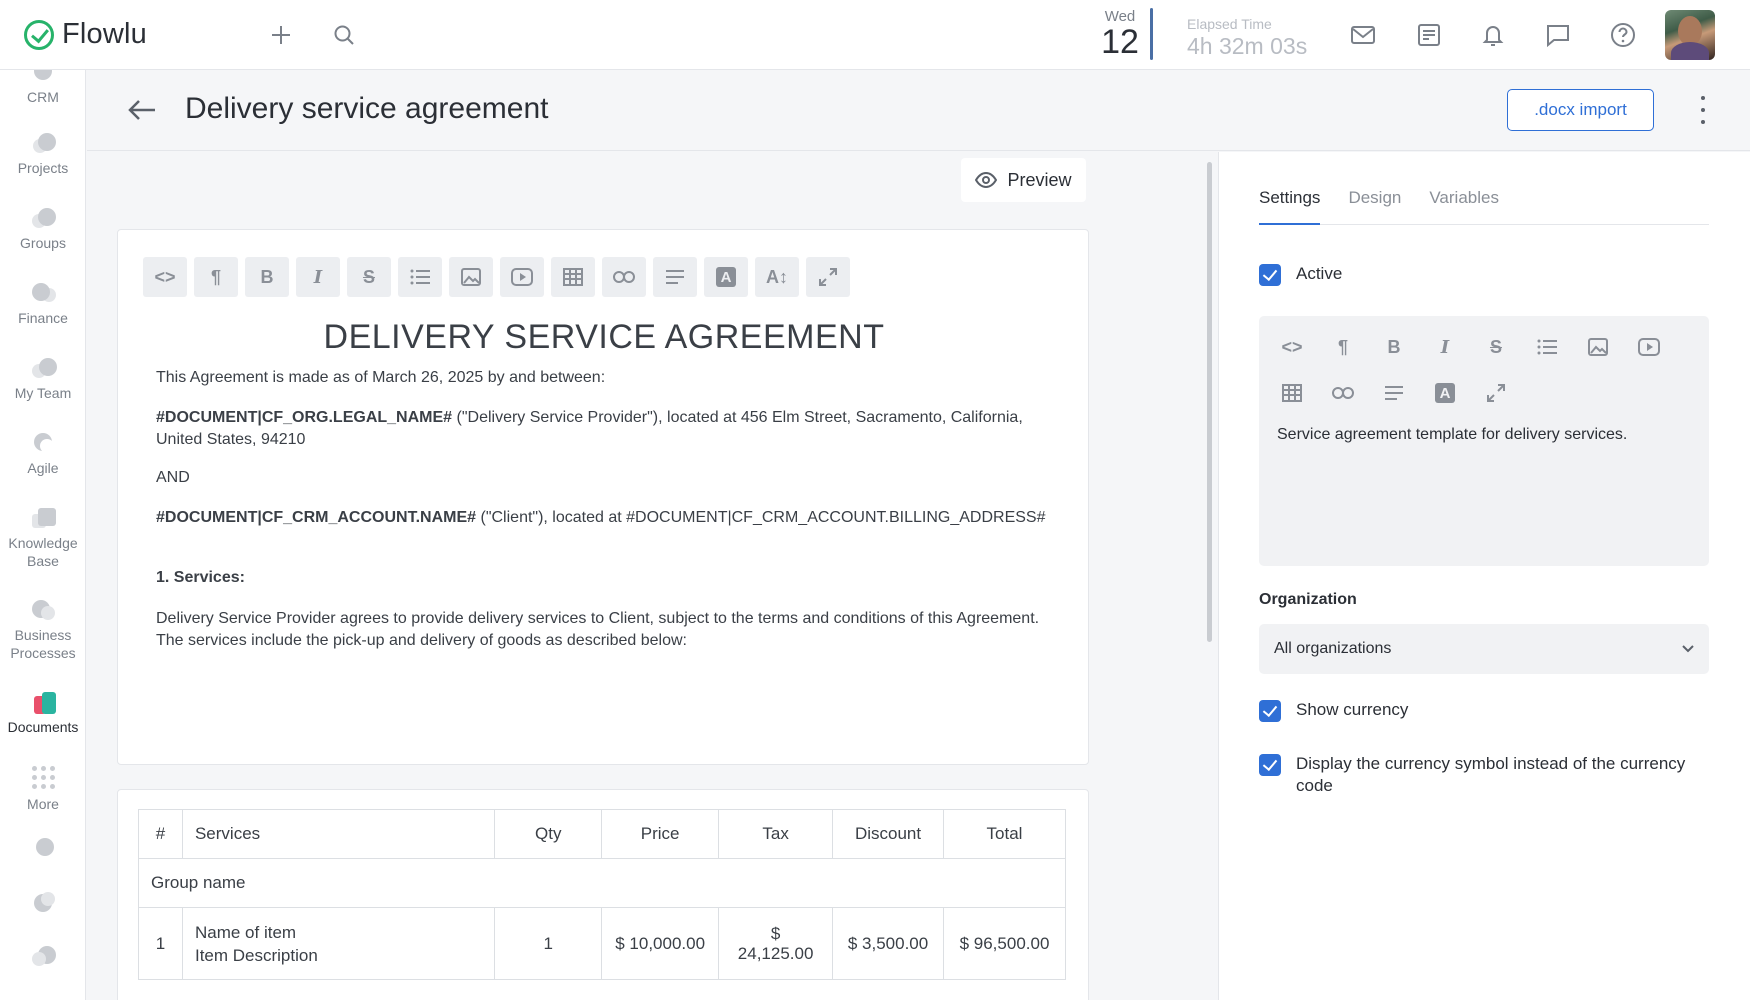  I want to click on sidebar-item-more: More, so click(42, 789).